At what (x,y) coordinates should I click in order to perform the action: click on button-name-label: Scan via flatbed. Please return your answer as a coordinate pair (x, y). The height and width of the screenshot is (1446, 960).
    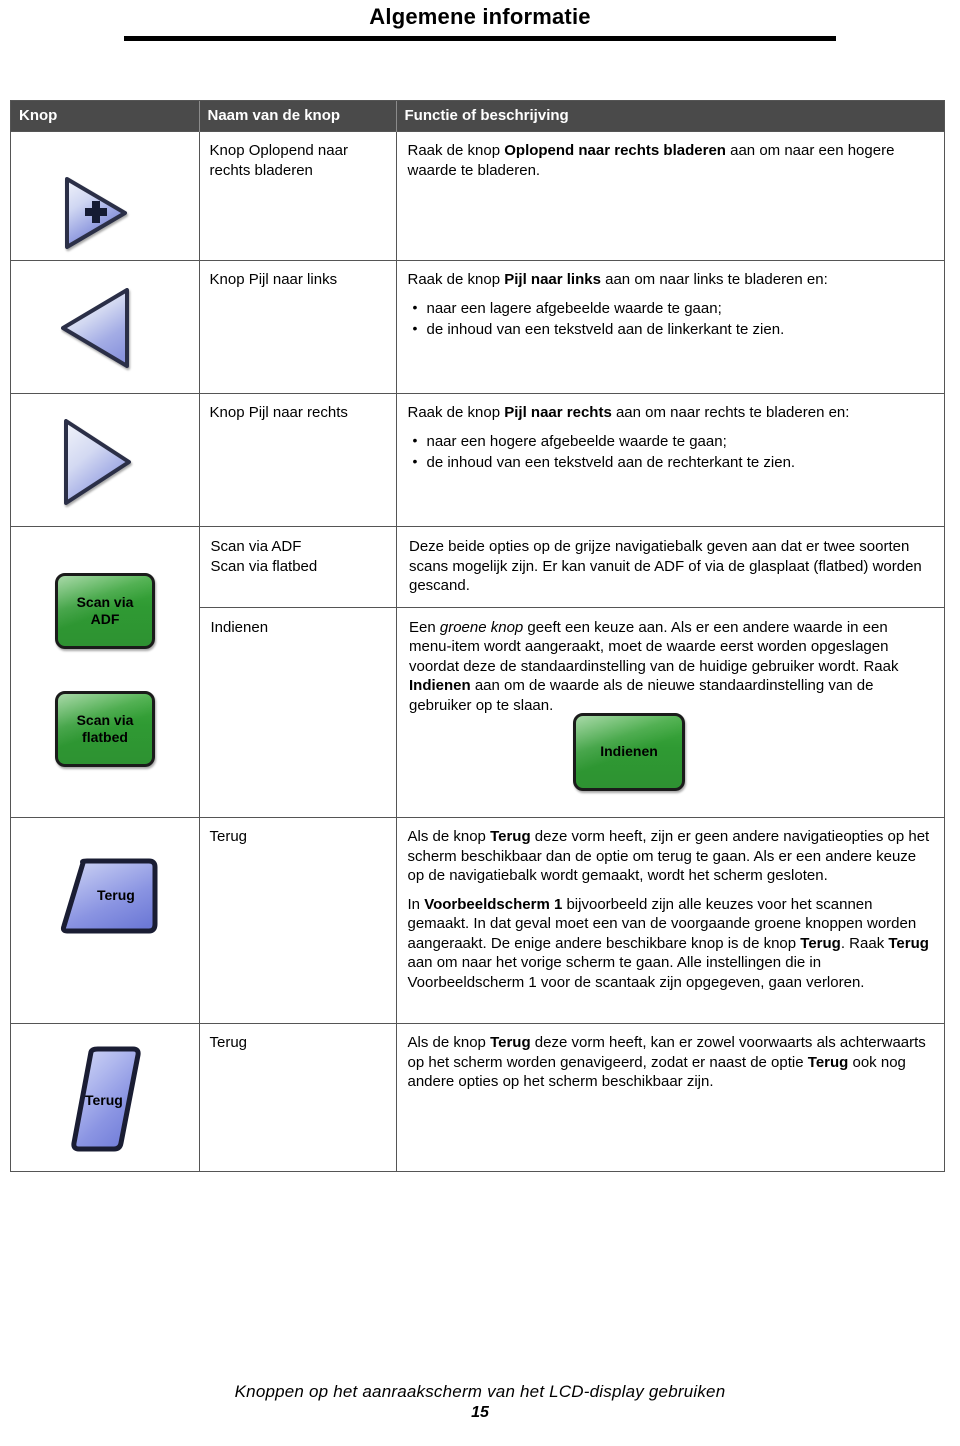
    Looking at the image, I should click on (264, 566).